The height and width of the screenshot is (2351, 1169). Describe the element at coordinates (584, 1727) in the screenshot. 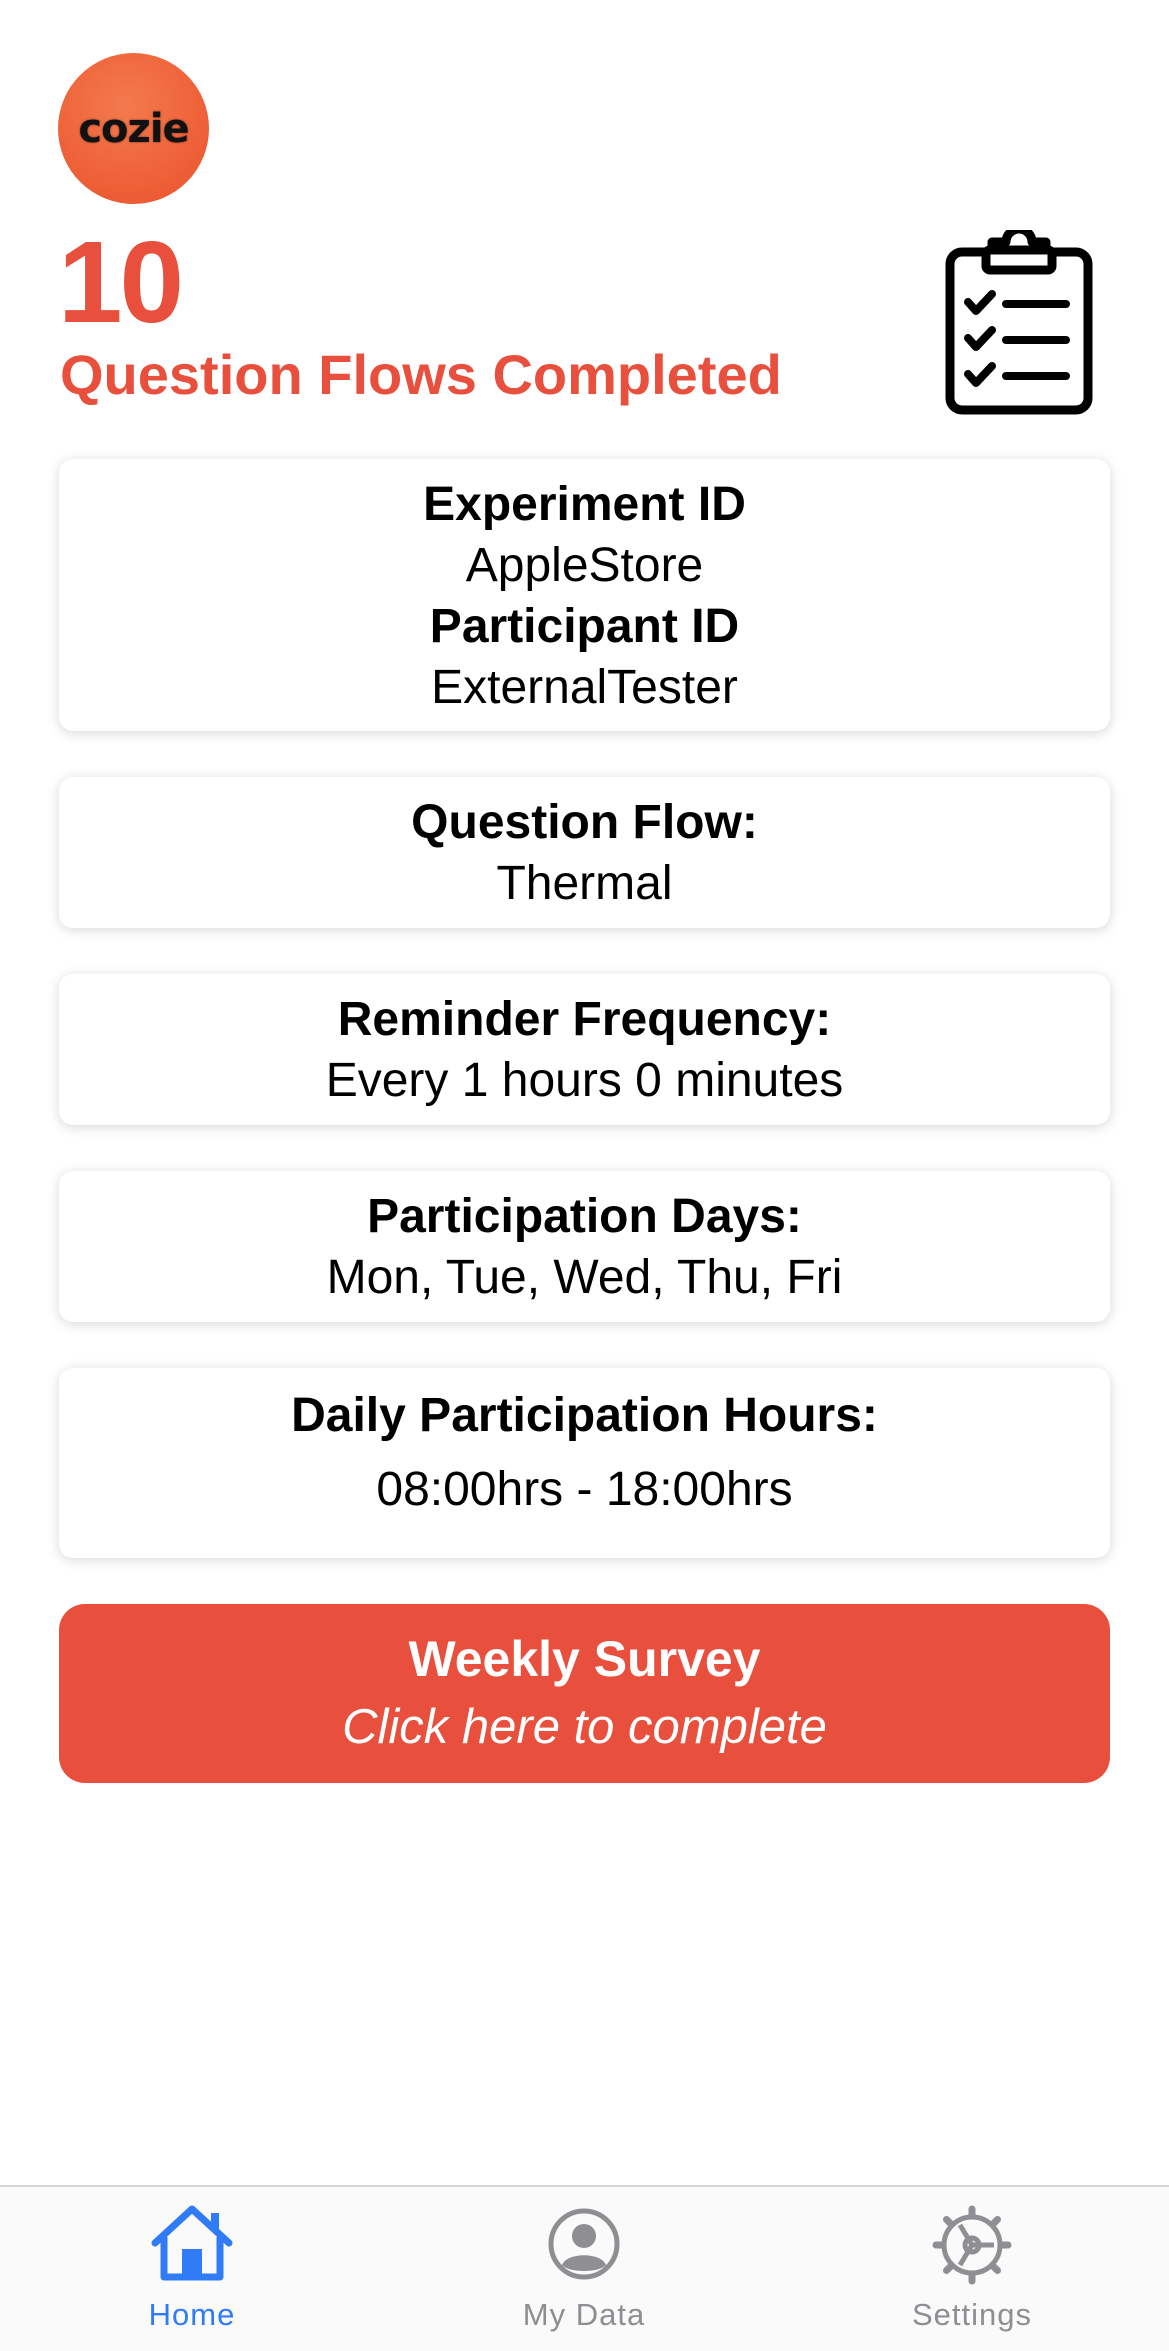

I see `weekly-survey-subtitle: Click here to complete` at that location.